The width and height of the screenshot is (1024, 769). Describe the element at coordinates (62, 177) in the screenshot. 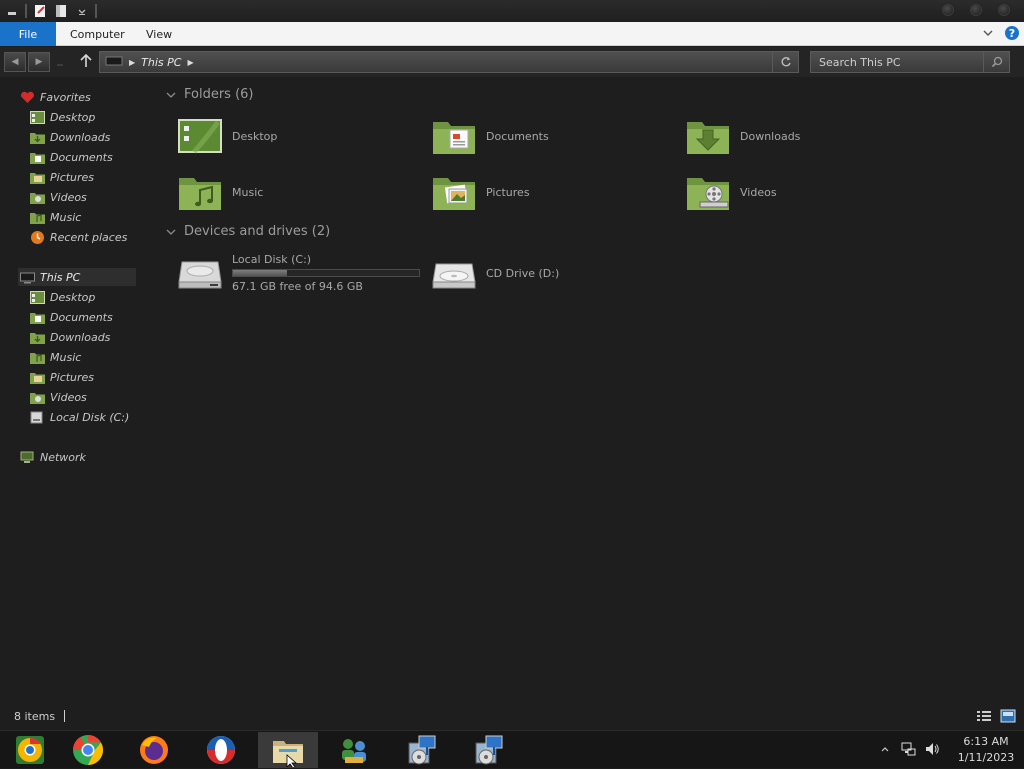

I see `nav-favorites-pictures: Pictures` at that location.